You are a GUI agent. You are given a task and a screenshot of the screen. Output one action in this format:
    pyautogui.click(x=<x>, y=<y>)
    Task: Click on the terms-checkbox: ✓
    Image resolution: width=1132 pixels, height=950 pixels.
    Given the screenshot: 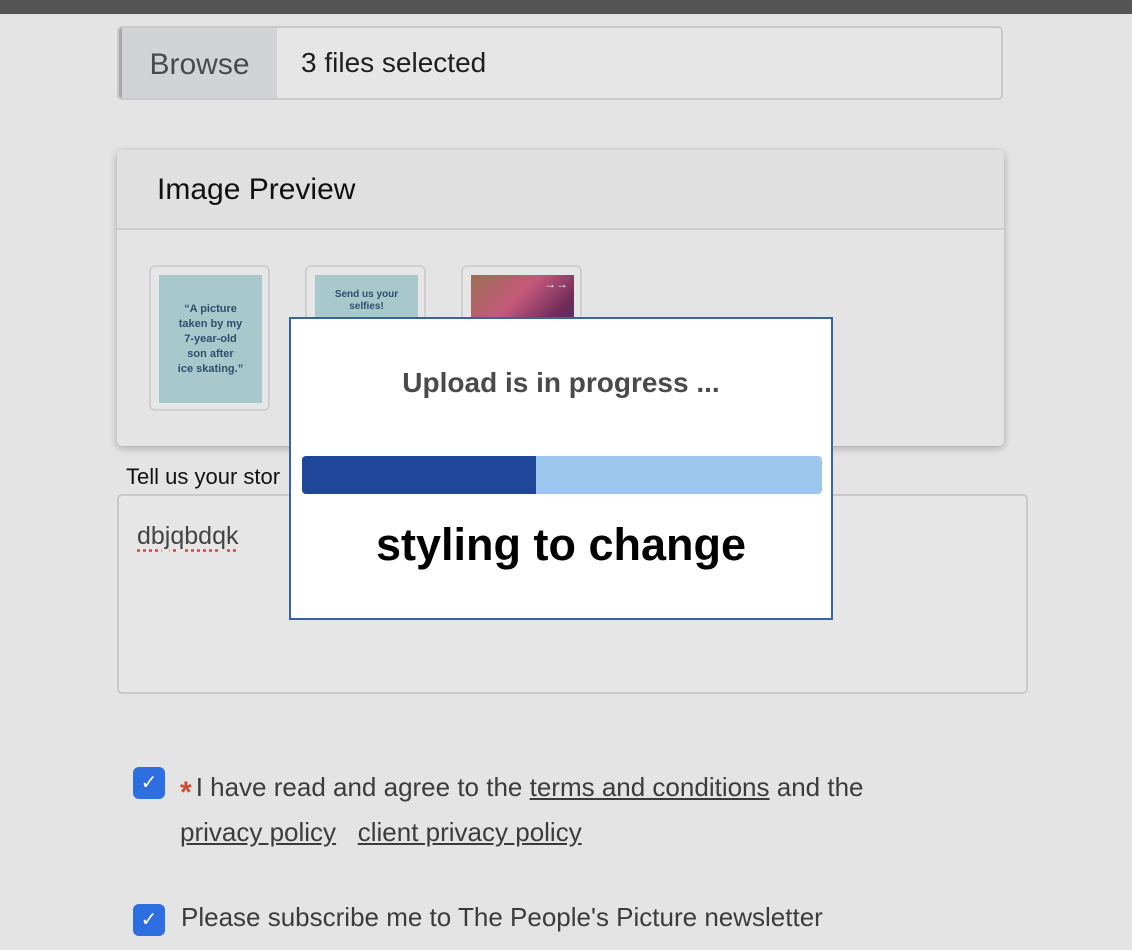 What is the action you would take?
    pyautogui.click(x=149, y=783)
    